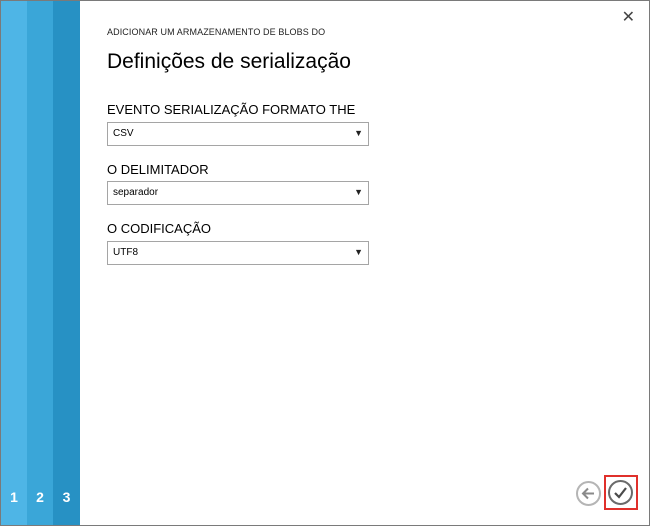 Image resolution: width=650 pixels, height=526 pixels. I want to click on delimiter-select: separador ▼, so click(238, 193).